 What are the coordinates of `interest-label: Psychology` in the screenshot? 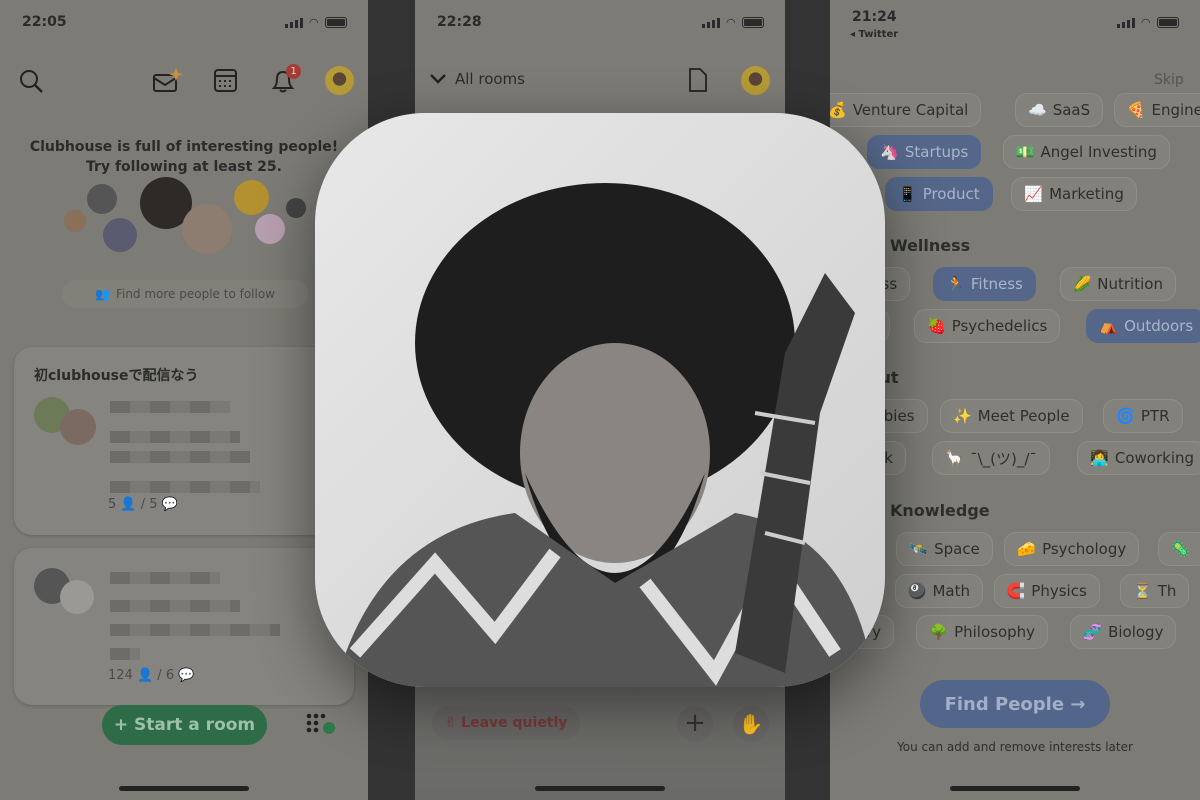 It's located at (1084, 549).